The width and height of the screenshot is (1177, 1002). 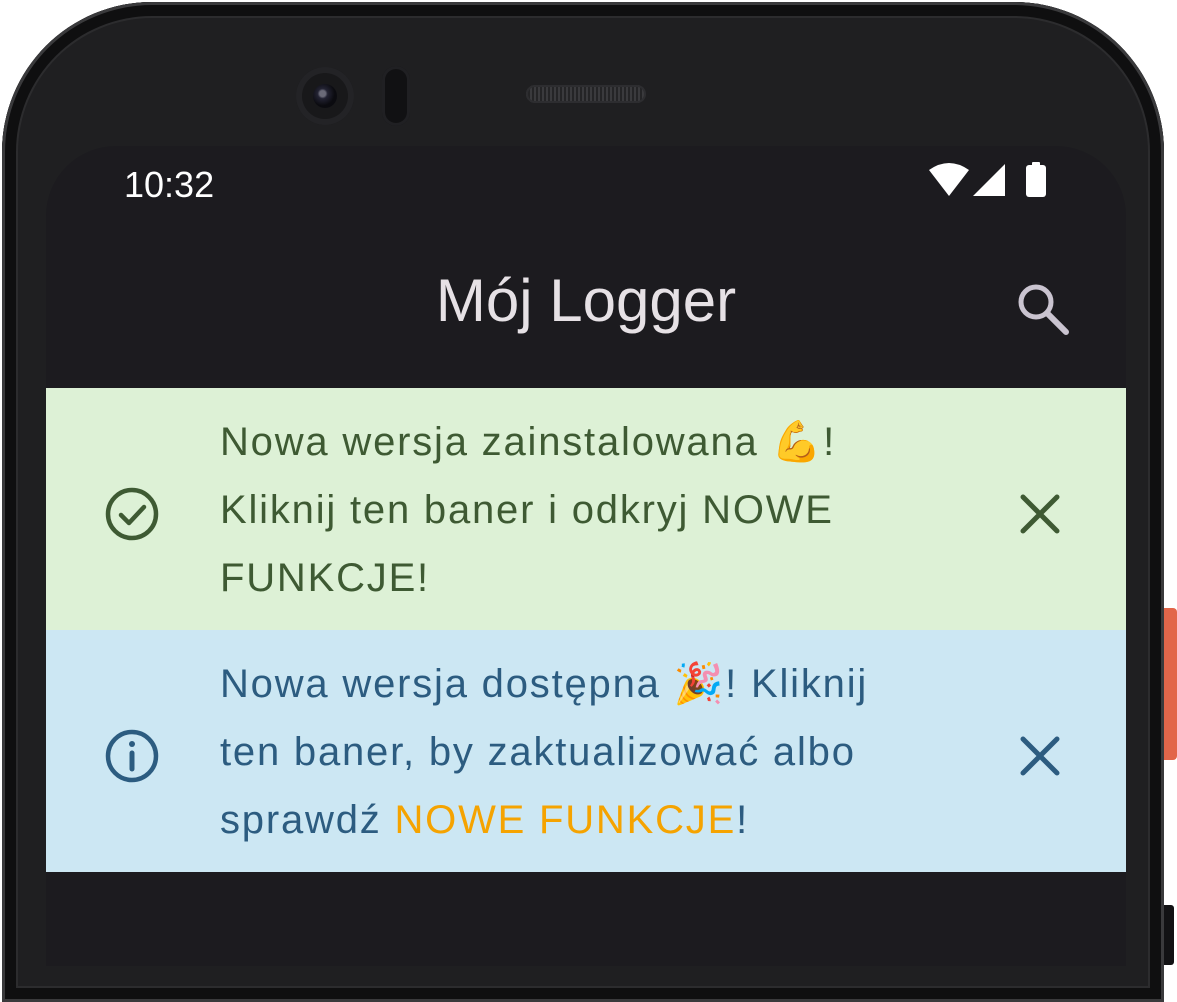 What do you see at coordinates (1041, 315) in the screenshot?
I see `search-icon` at bounding box center [1041, 315].